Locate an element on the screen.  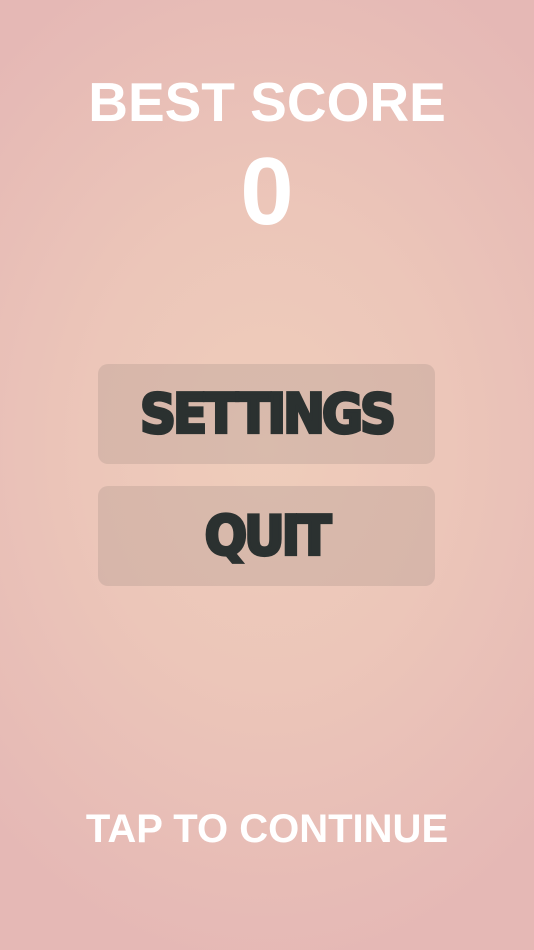
best-score-title: BEST SCORE is located at coordinates (267, 102).